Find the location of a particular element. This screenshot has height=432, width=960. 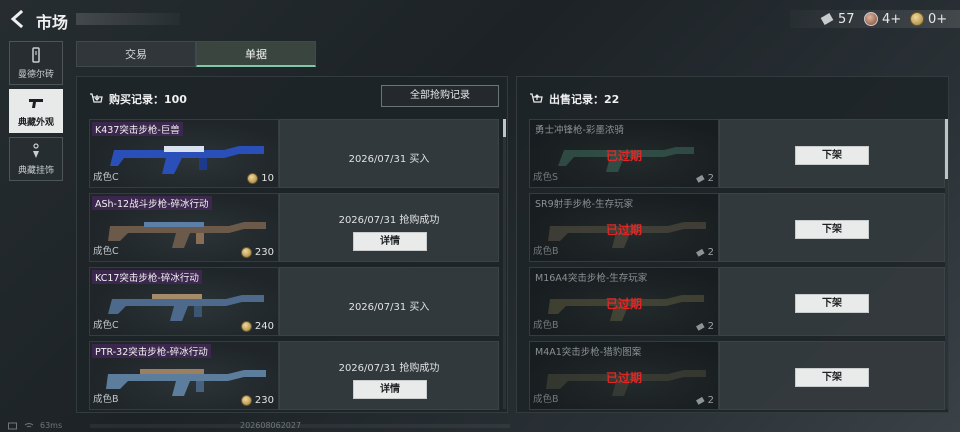

weapon-thumbnail: K437突击步枪-巨兽 成色C 10 is located at coordinates (184, 153).